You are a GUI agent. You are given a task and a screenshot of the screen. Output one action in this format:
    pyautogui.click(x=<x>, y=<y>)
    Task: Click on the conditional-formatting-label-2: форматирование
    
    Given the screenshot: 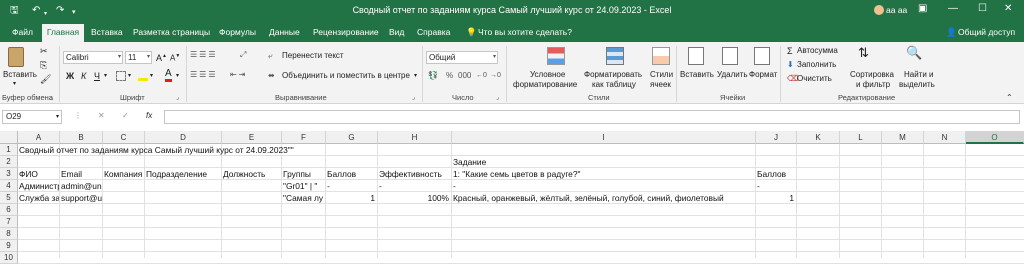 What is the action you would take?
    pyautogui.click(x=545, y=84)
    